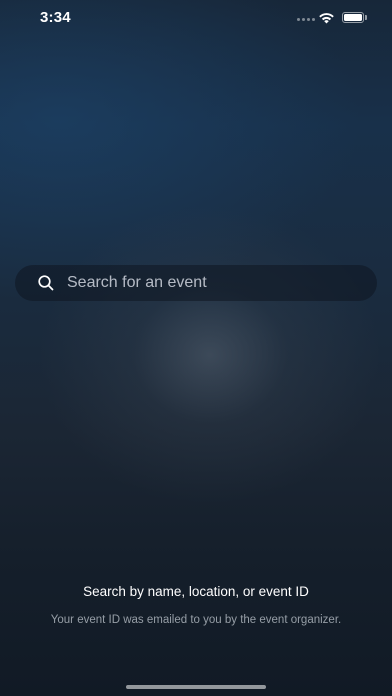 This screenshot has height=696, width=392. I want to click on help-title: Search by name, location, or event ID, so click(196, 591).